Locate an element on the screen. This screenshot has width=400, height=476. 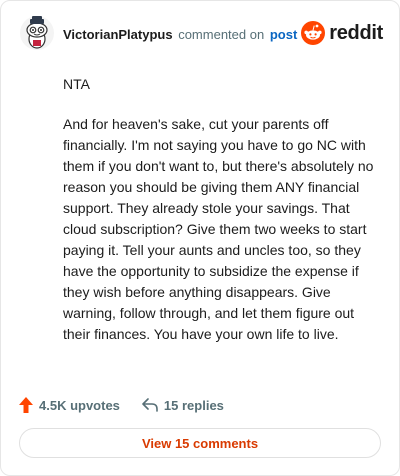
reddit-wordmark: reddit is located at coordinates (356, 32).